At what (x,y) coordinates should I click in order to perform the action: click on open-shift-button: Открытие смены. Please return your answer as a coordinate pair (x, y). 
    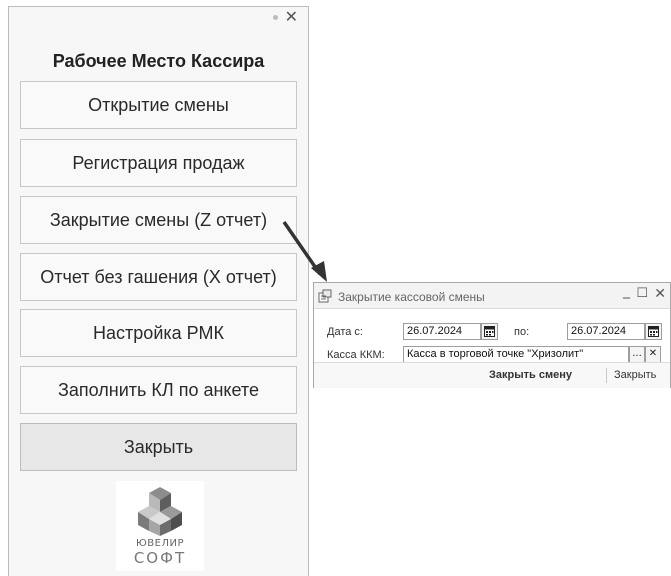
    Looking at the image, I should click on (158, 105).